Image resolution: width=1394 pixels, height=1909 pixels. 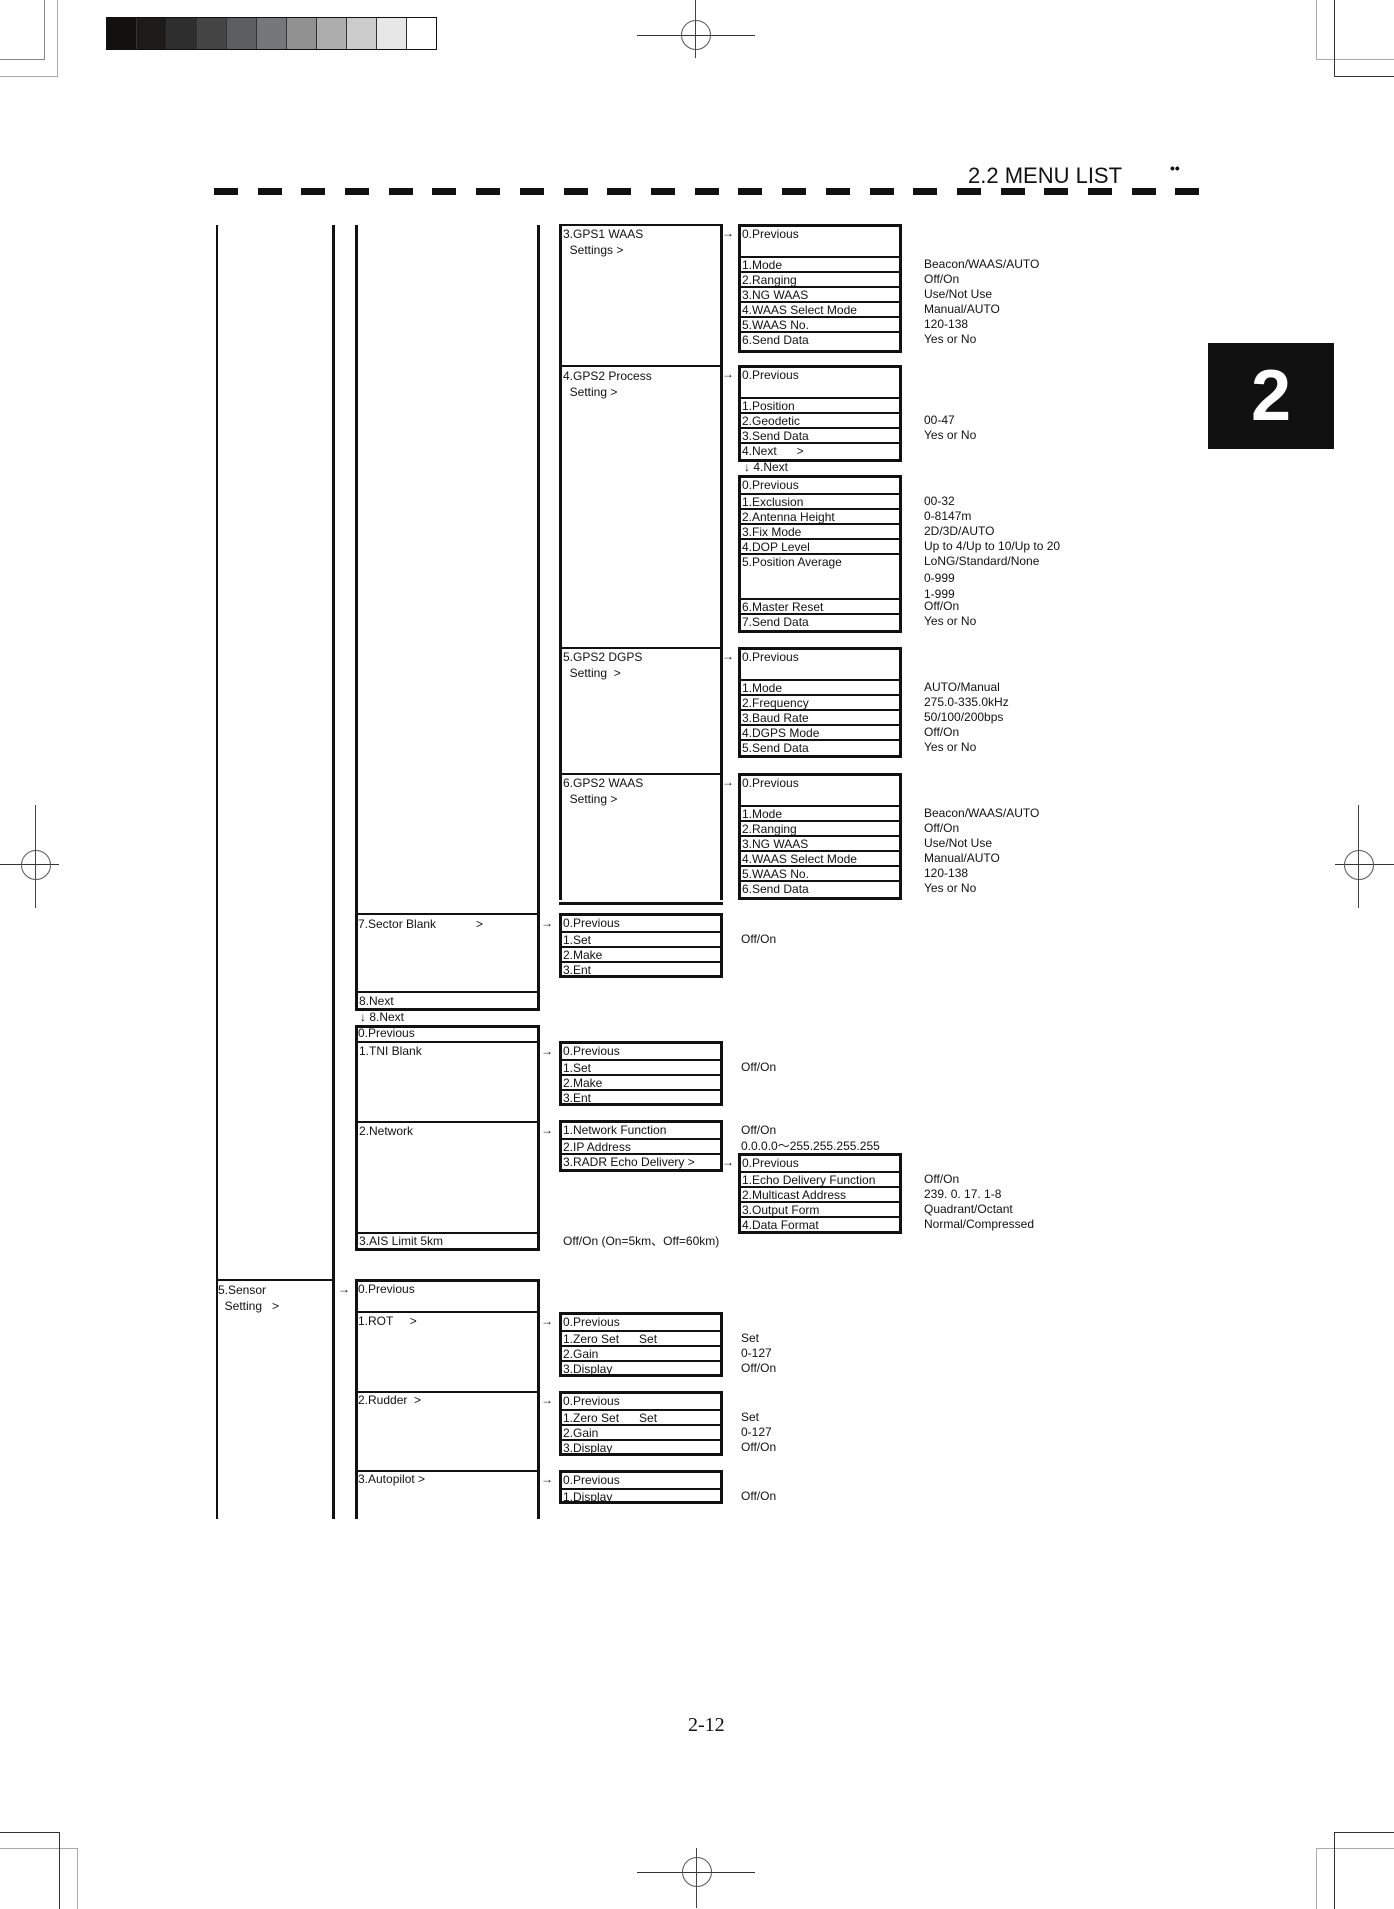 What do you see at coordinates (820, 501) in the screenshot?
I see `menu-item: 1.Exclusion` at bounding box center [820, 501].